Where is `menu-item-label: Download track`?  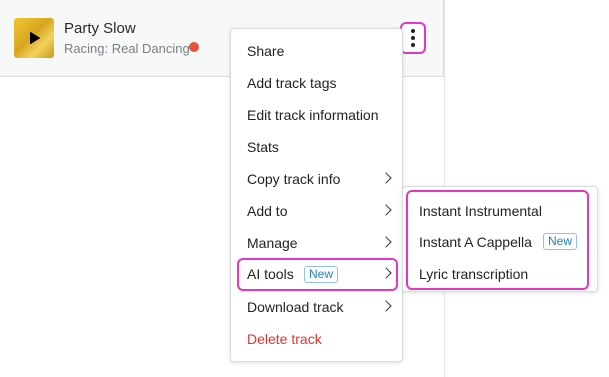
menu-item-label: Download track is located at coordinates (295, 307).